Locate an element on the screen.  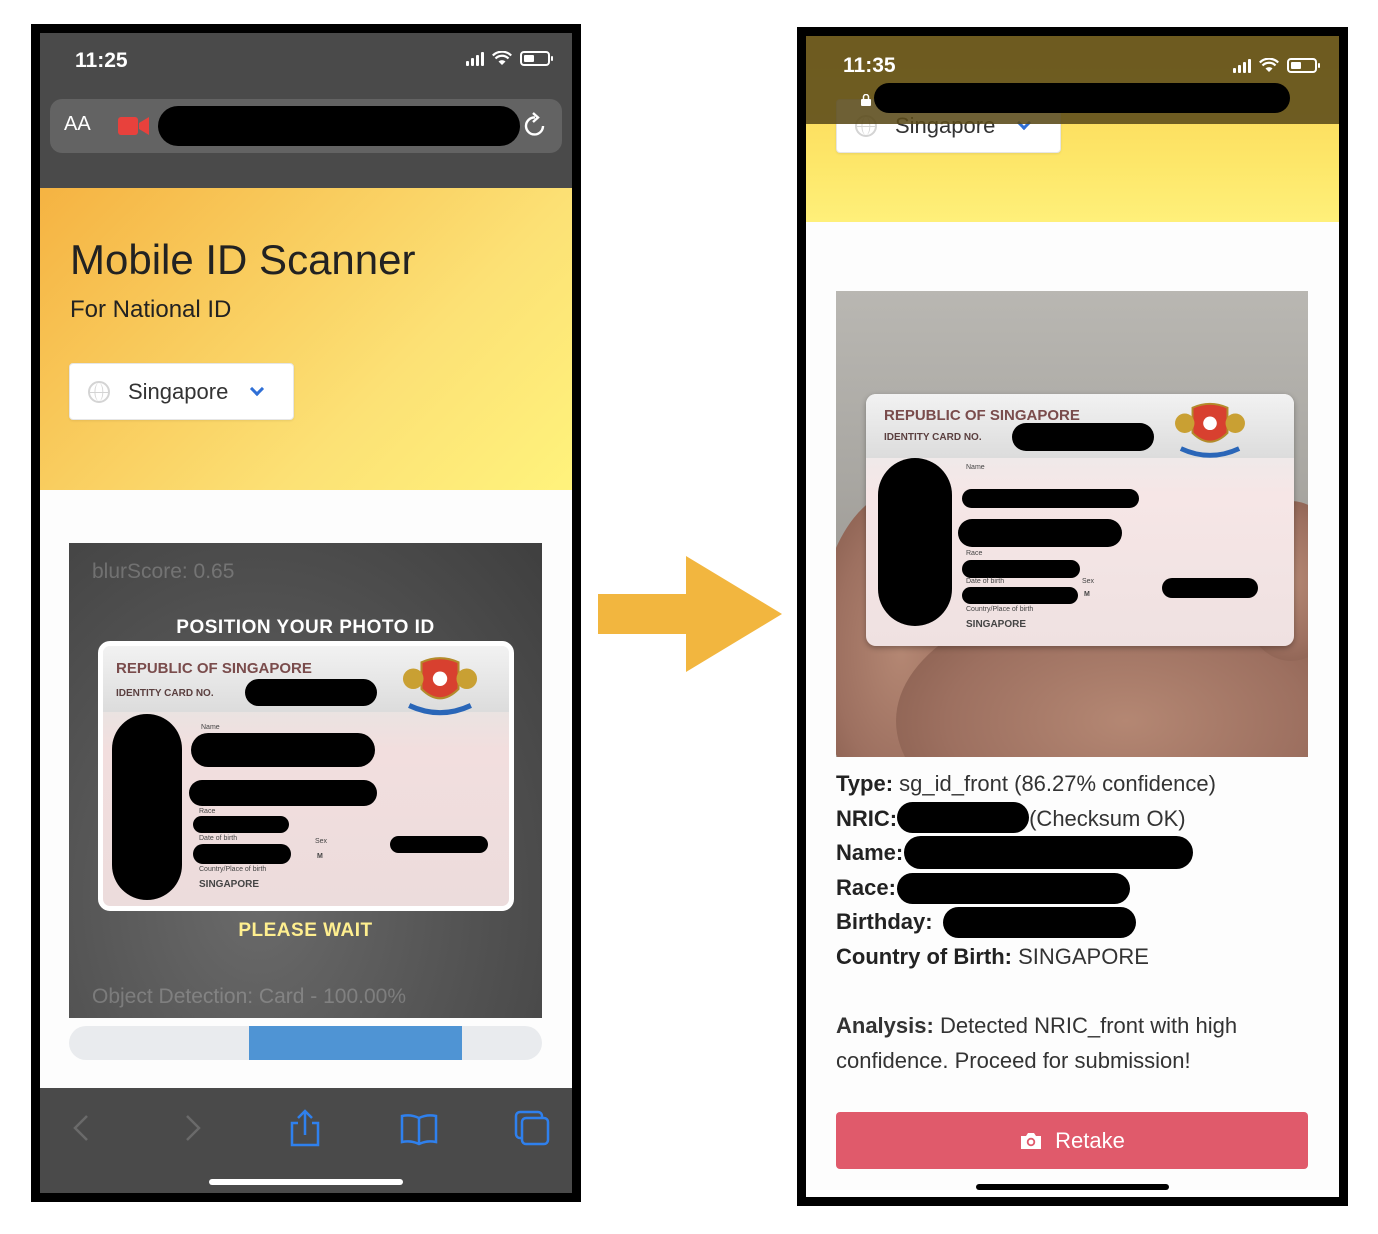
card-republic-text: REPUBLIC OF SINGAPORE is located at coordinates (214, 668).